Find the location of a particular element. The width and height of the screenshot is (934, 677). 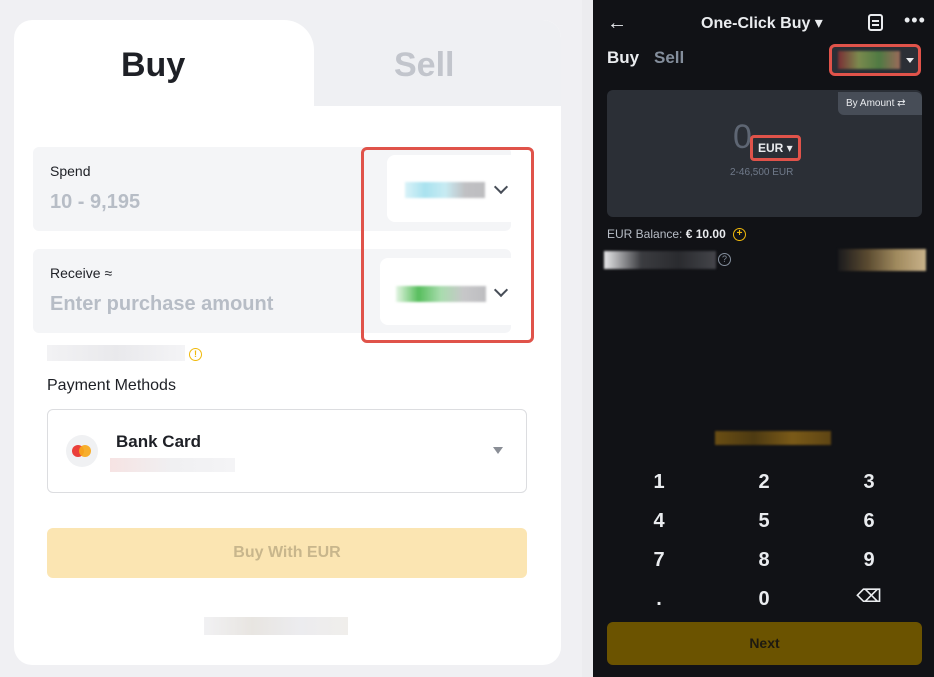

footer-note is located at coordinates (276, 626).